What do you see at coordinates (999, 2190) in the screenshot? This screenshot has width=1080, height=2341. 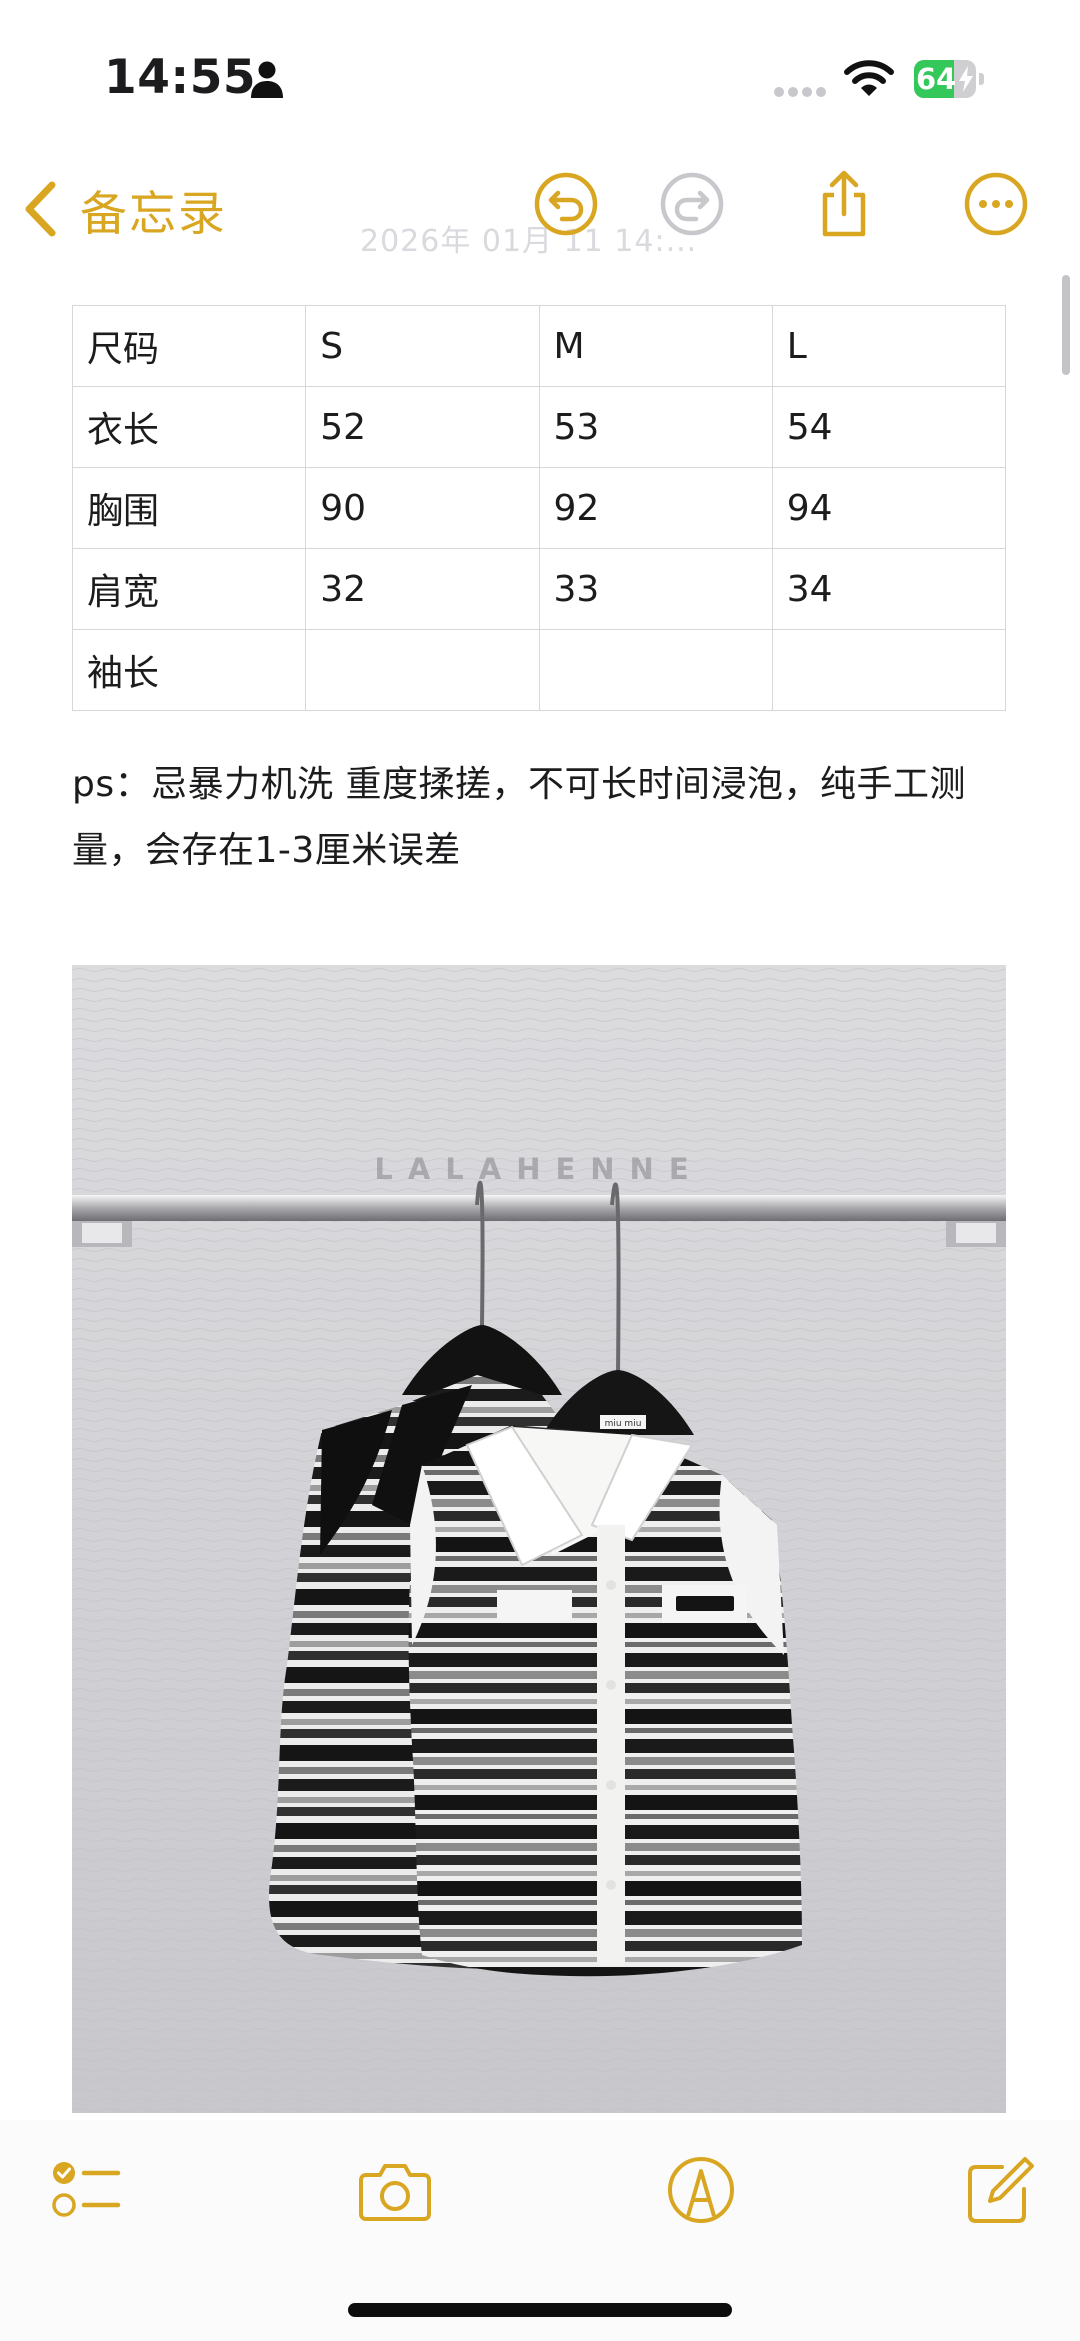 I see `compose-icon` at bounding box center [999, 2190].